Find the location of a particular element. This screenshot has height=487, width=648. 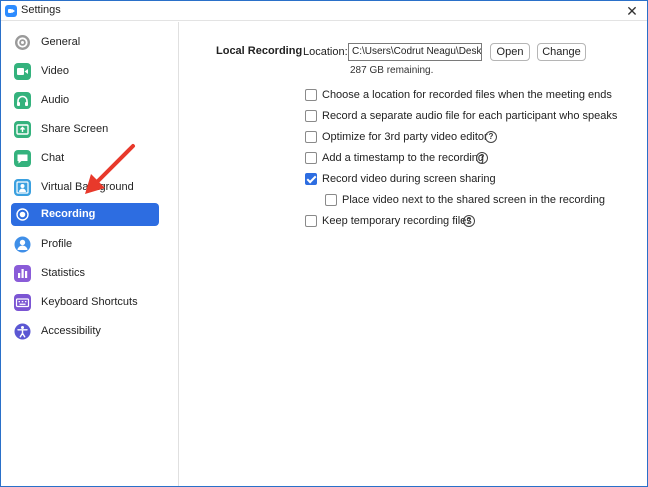

close-button: ✕ is located at coordinates (632, 11).